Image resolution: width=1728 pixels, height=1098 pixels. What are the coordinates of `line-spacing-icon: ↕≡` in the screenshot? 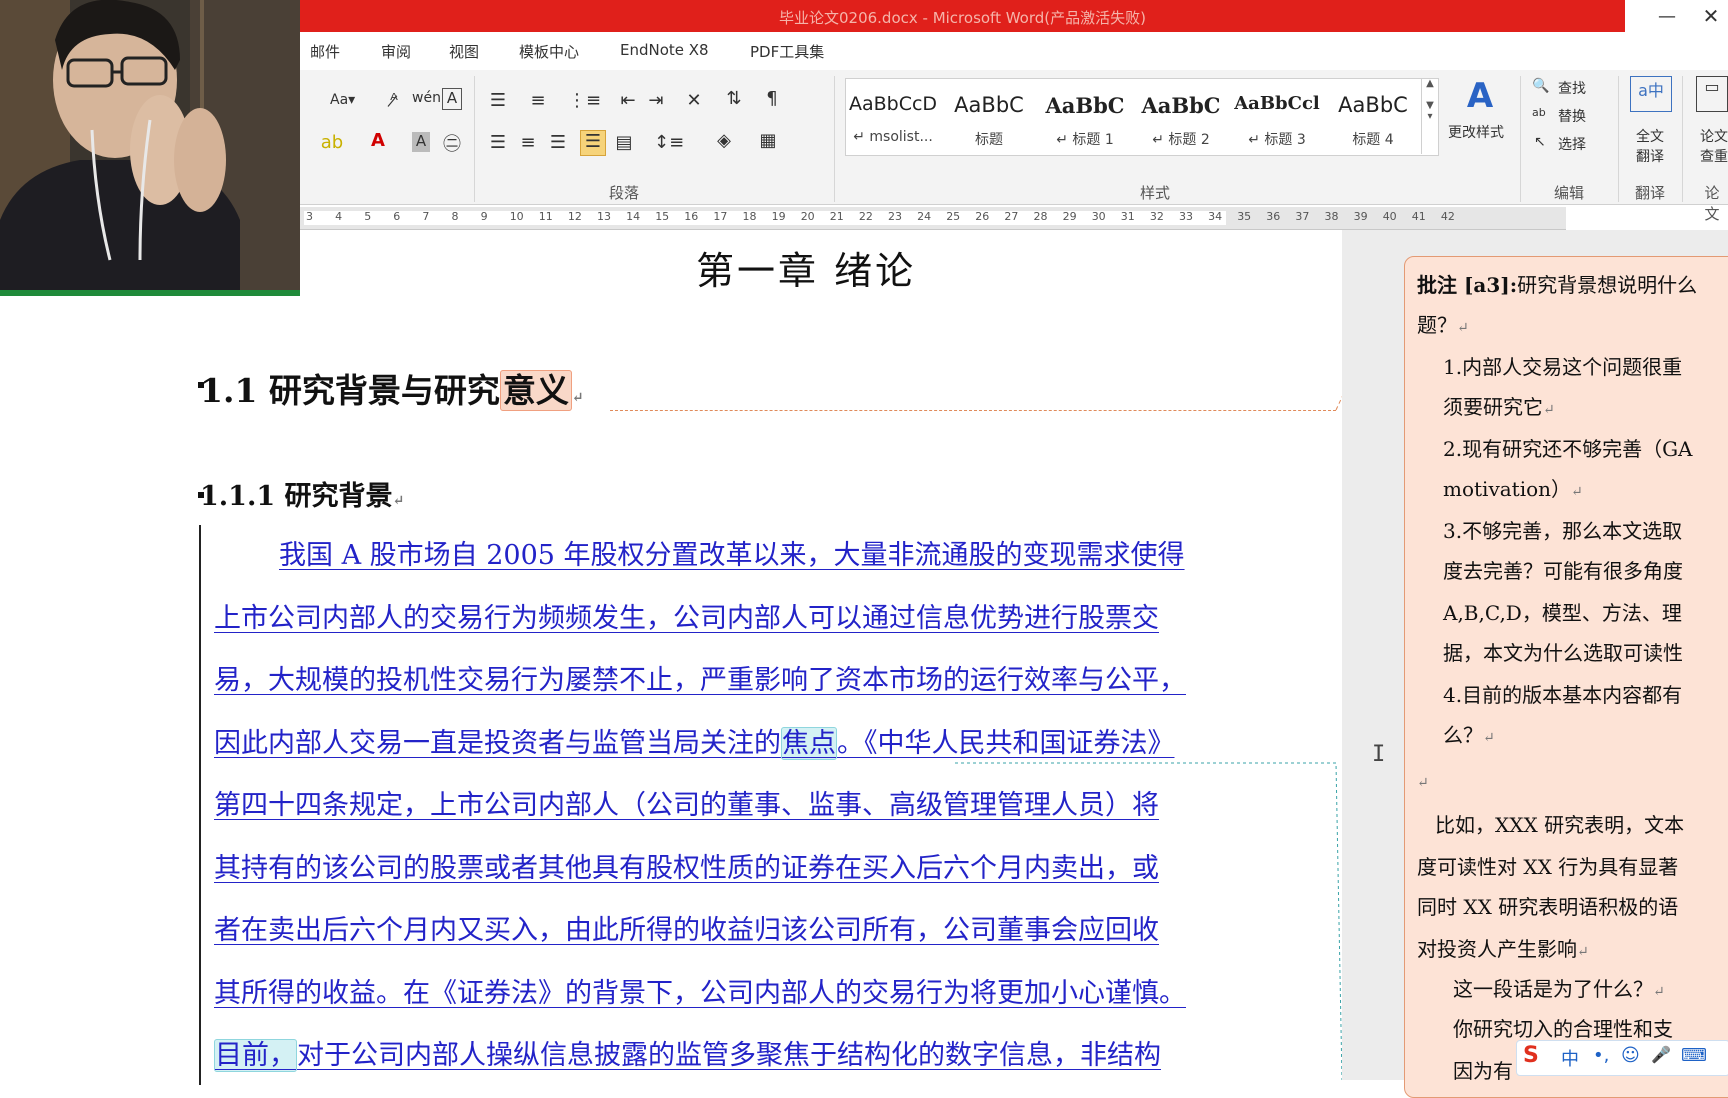 It's located at (669, 142).